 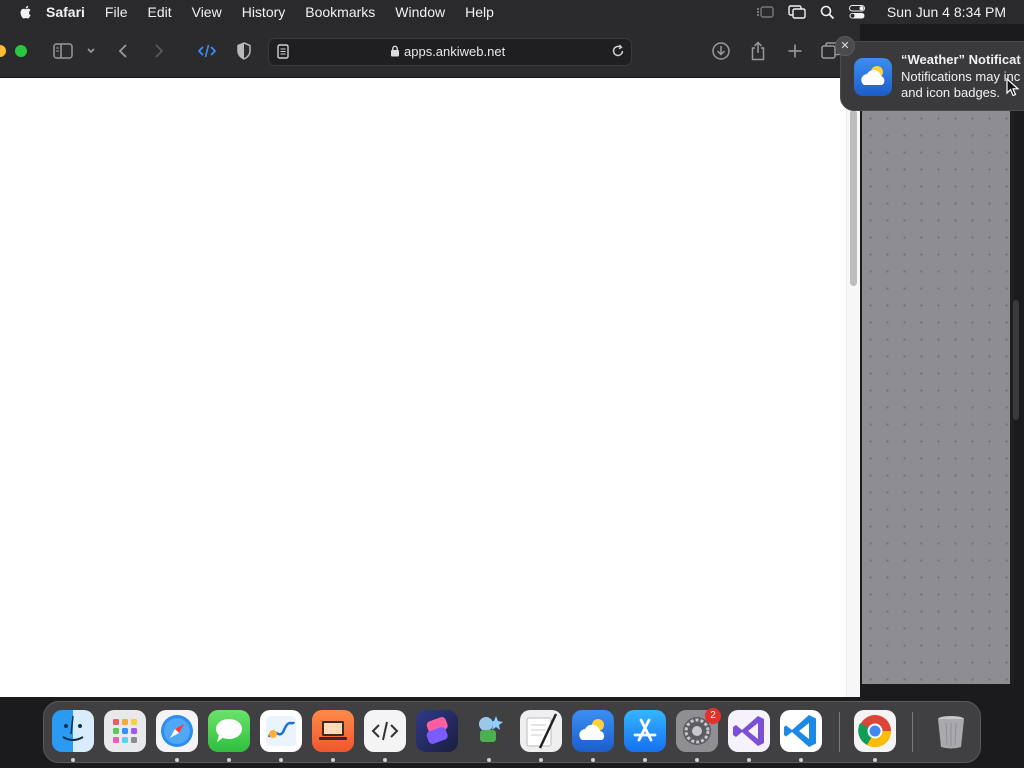 I want to click on downloads-icon, so click(x=721, y=51).